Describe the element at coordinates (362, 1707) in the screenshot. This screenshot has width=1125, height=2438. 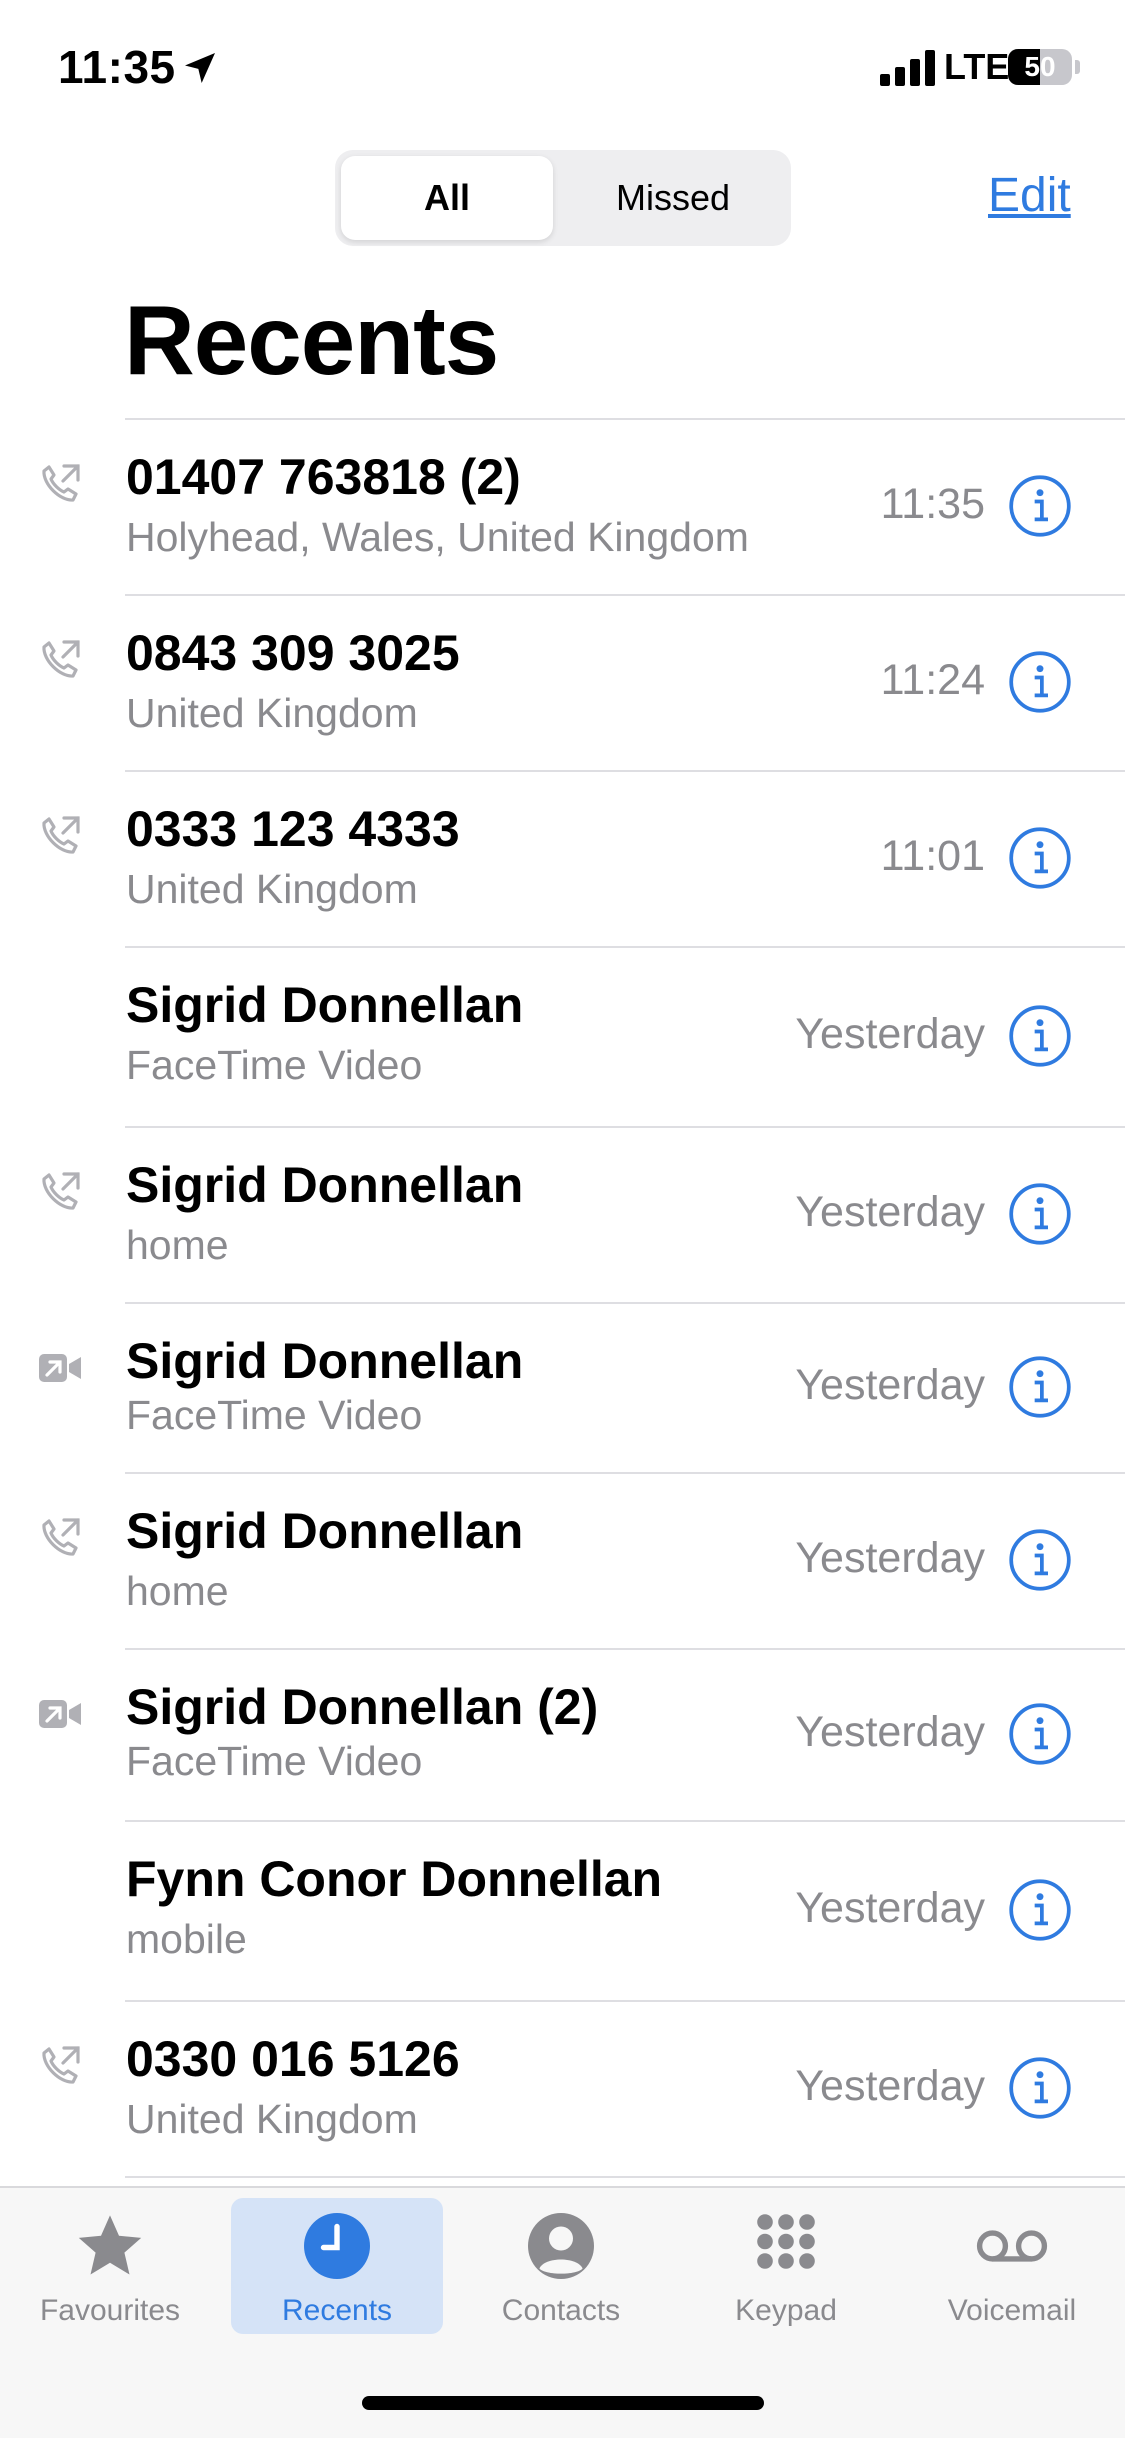
I see `call-name: Sigrid Donnellan (2)` at that location.